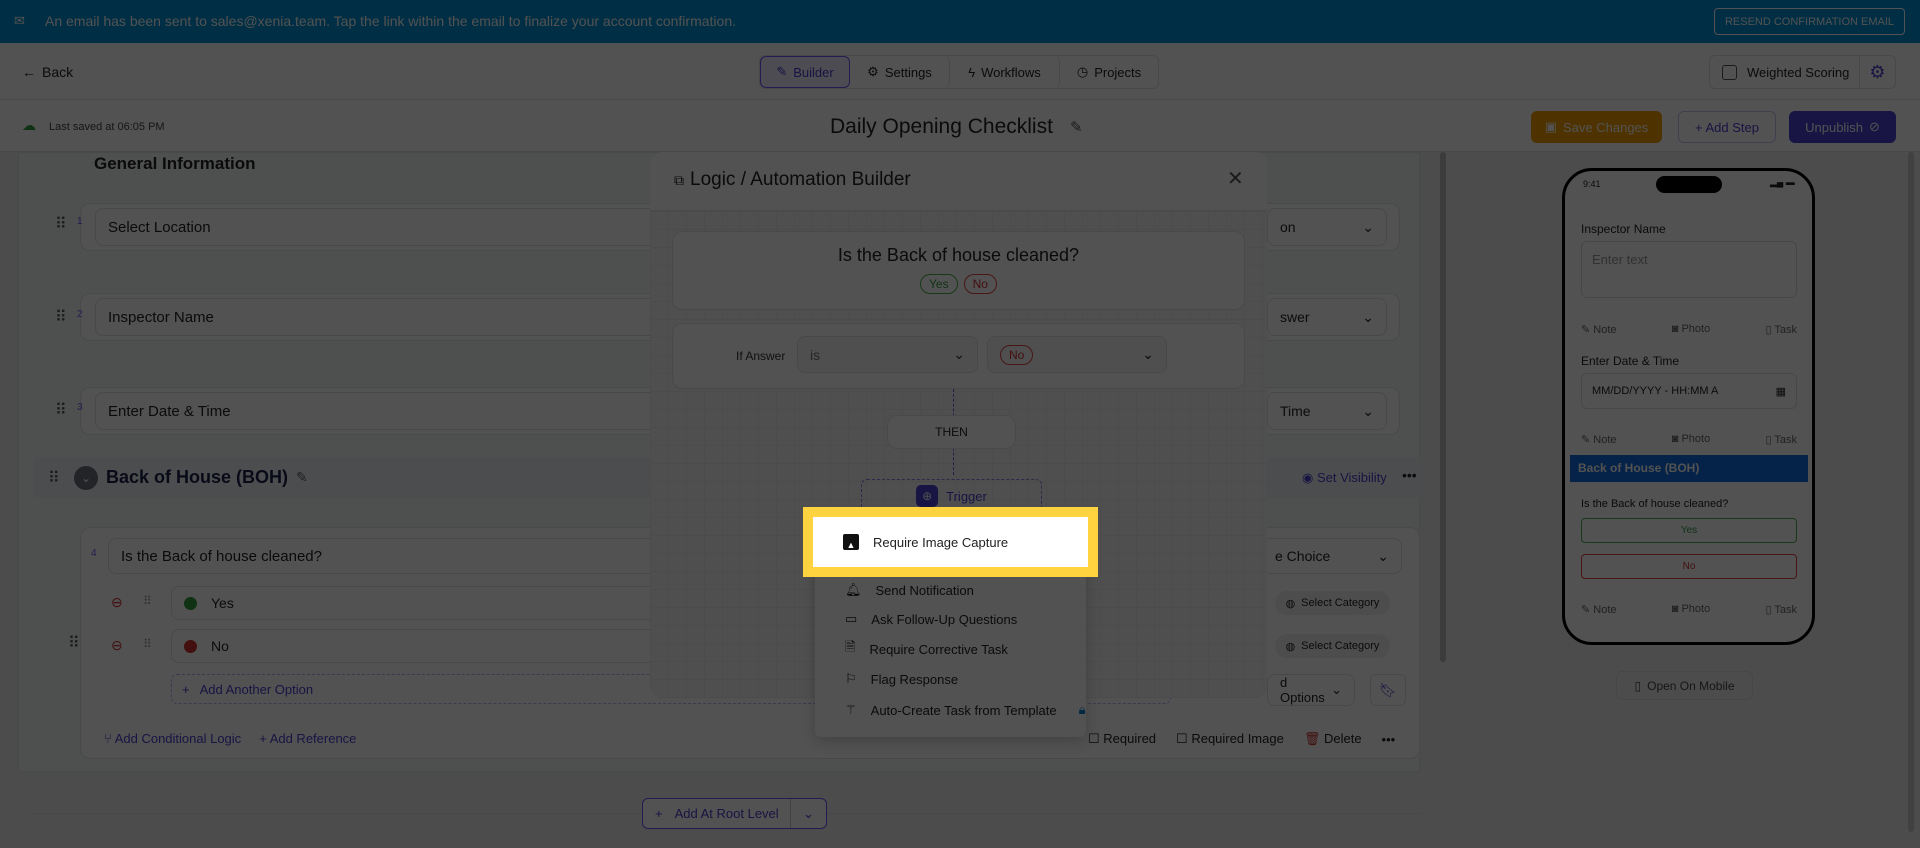  I want to click on menu-item-require-image-capture: ▲ Require Image Capture, so click(950, 542).